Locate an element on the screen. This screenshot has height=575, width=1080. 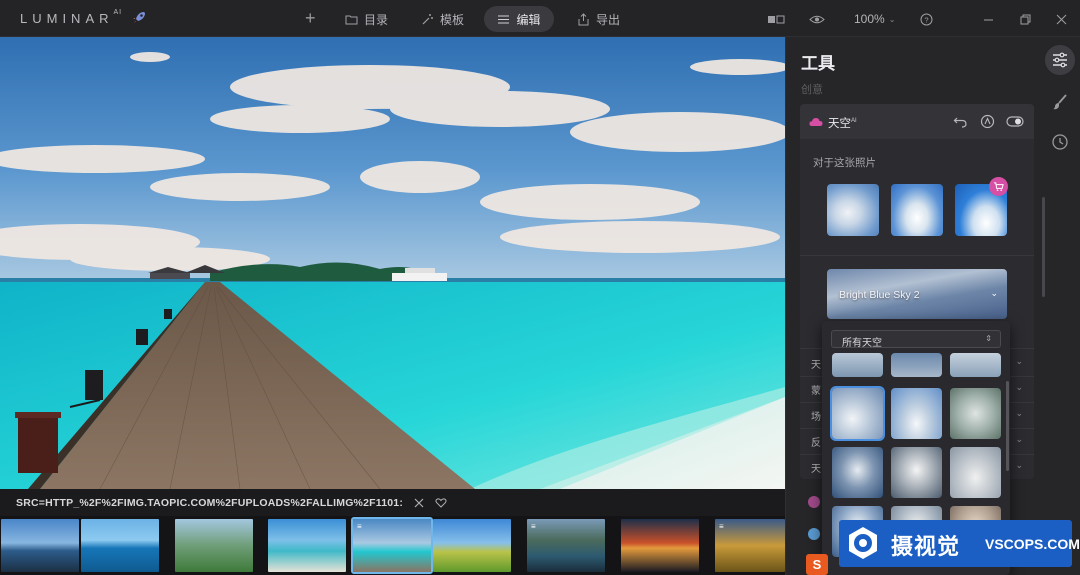
restore-icon is located at coordinates (1025, 19).